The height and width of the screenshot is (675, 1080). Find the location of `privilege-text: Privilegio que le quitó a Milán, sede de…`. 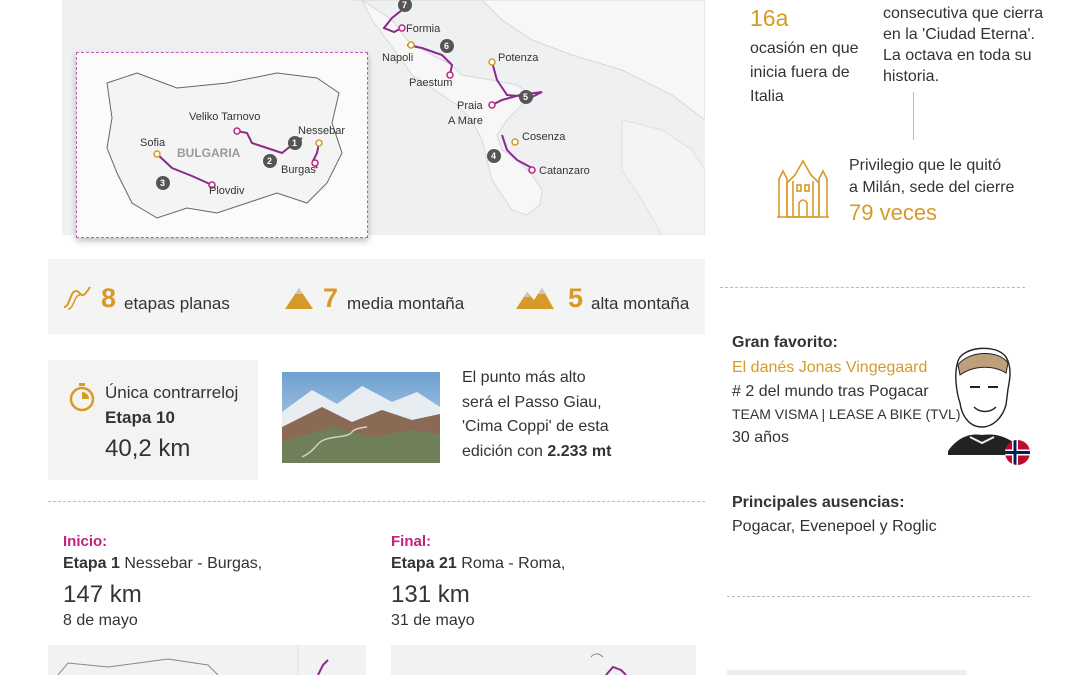

privilege-text: Privilegio que le quitó a Milán, sede de… is located at coordinates (931, 191).